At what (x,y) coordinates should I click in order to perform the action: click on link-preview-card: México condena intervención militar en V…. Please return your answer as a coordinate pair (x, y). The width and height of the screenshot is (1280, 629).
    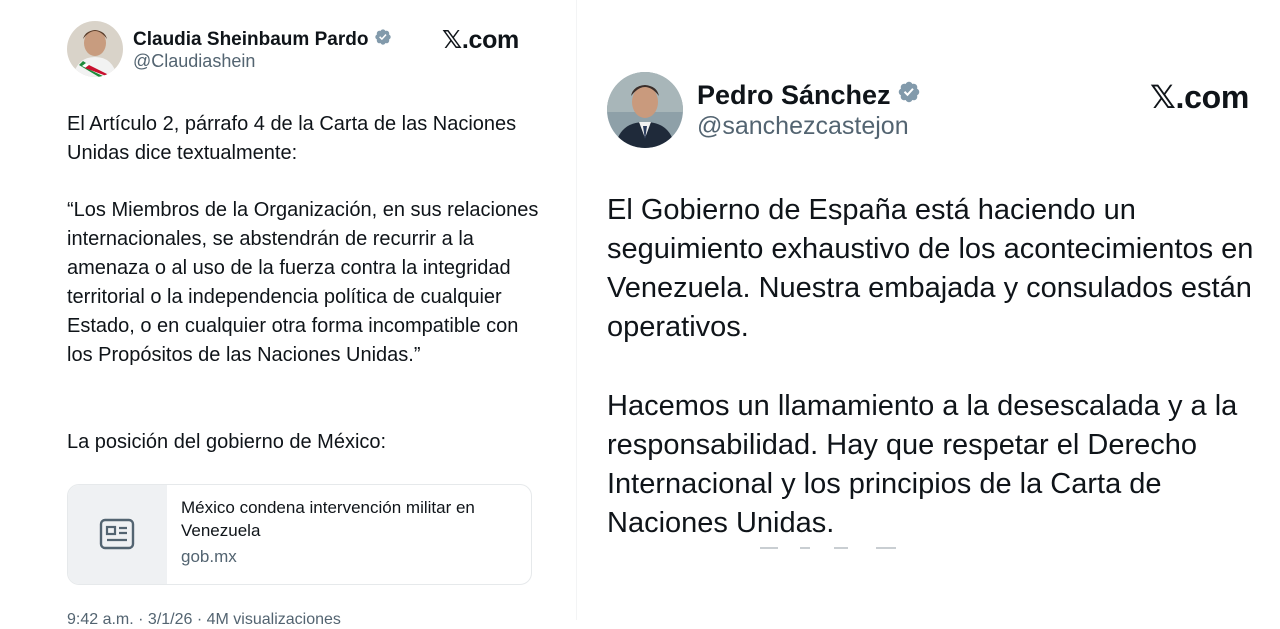
    Looking at the image, I should click on (299, 534).